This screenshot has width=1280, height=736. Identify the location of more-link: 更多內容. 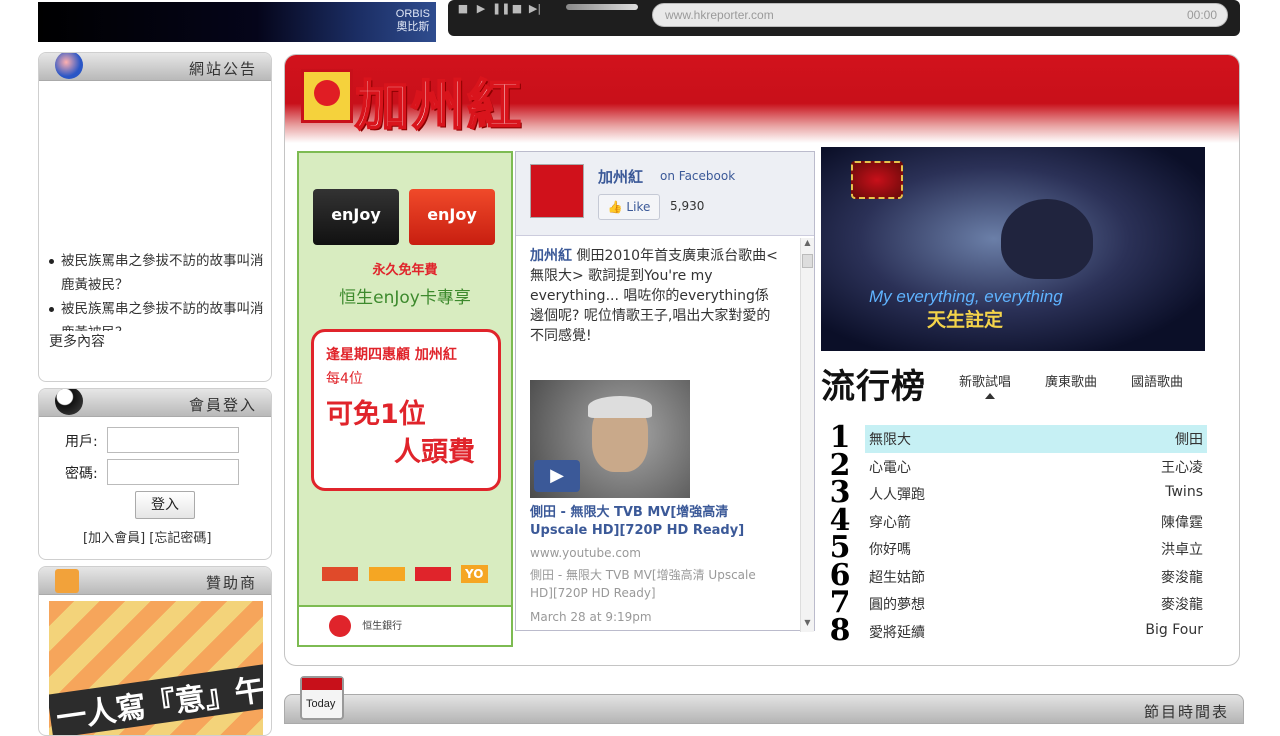
(157, 341).